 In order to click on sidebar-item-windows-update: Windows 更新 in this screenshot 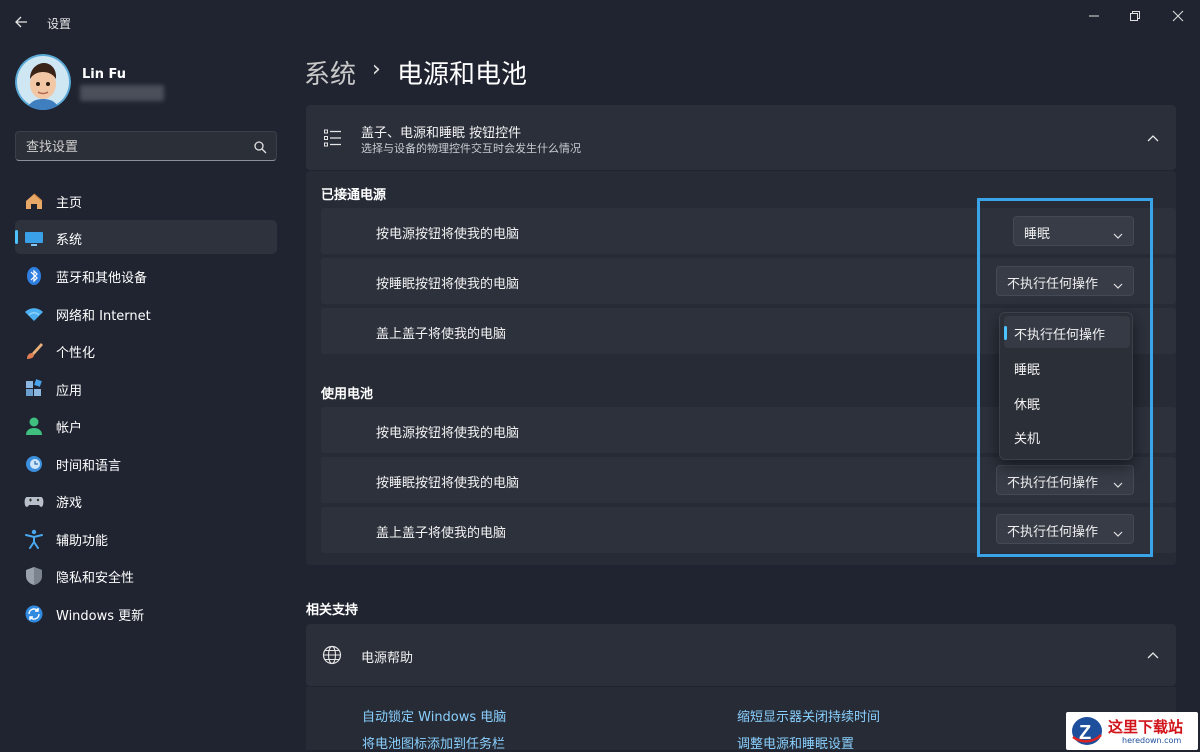, I will do `click(146, 613)`.